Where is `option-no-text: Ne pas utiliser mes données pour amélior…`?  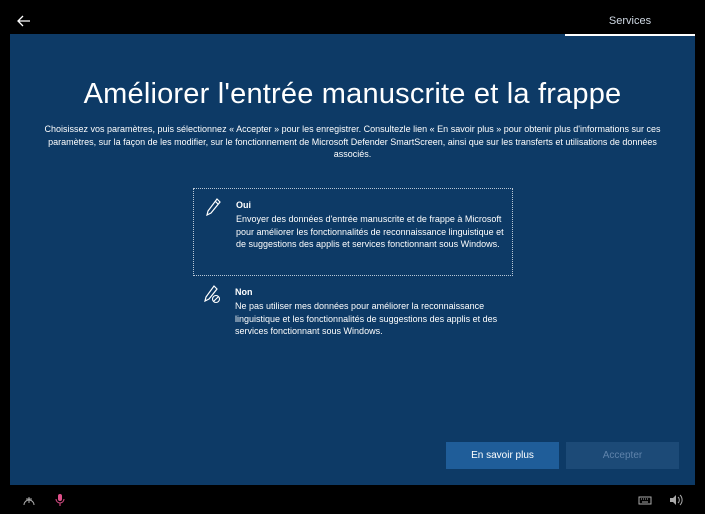
option-no-text: Ne pas utiliser mes données pour amélior… is located at coordinates (366, 318).